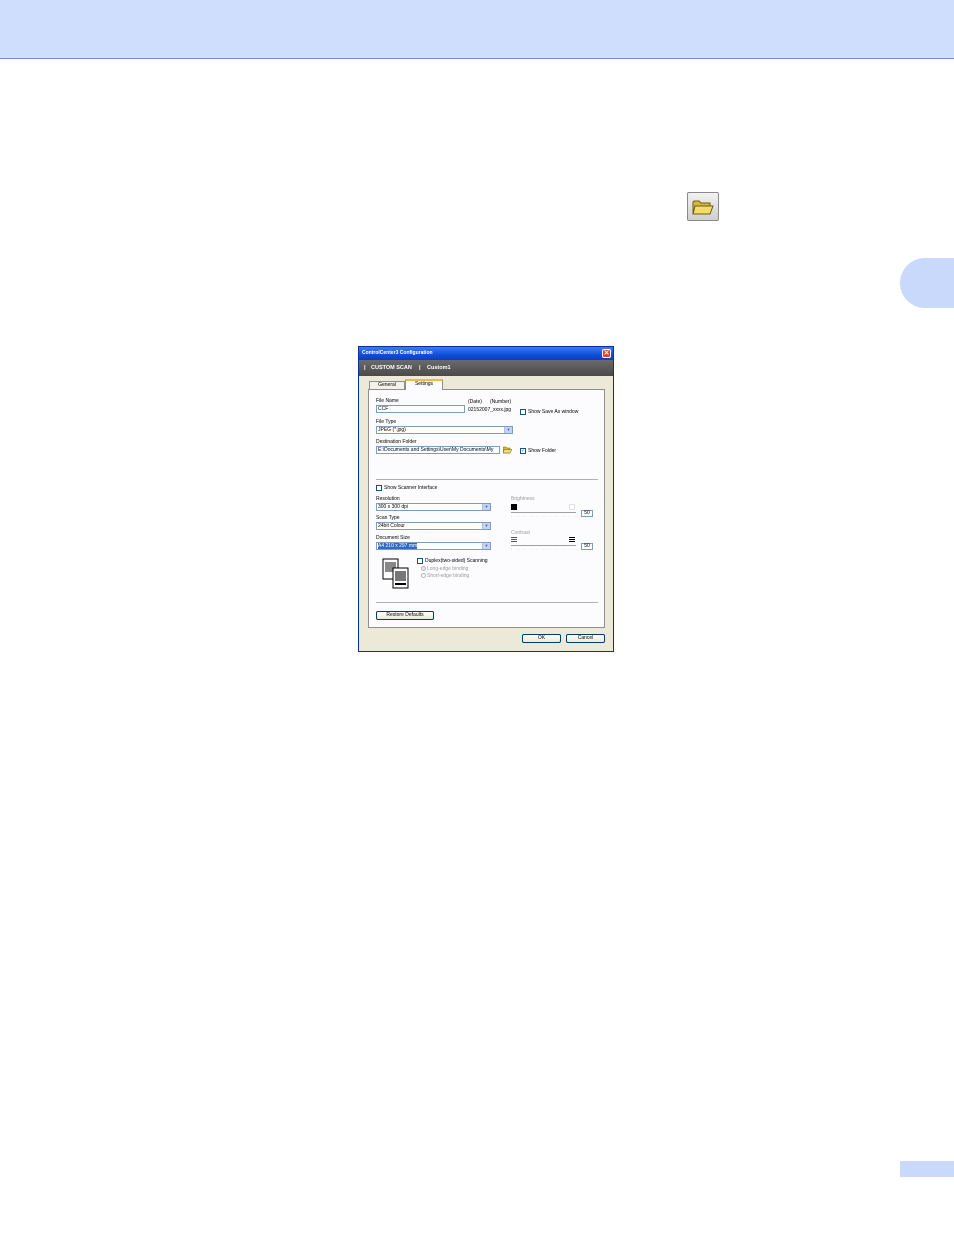 The height and width of the screenshot is (1235, 954). I want to click on brightness-ticks: · · · · · · · · · · ·, so click(545, 516).